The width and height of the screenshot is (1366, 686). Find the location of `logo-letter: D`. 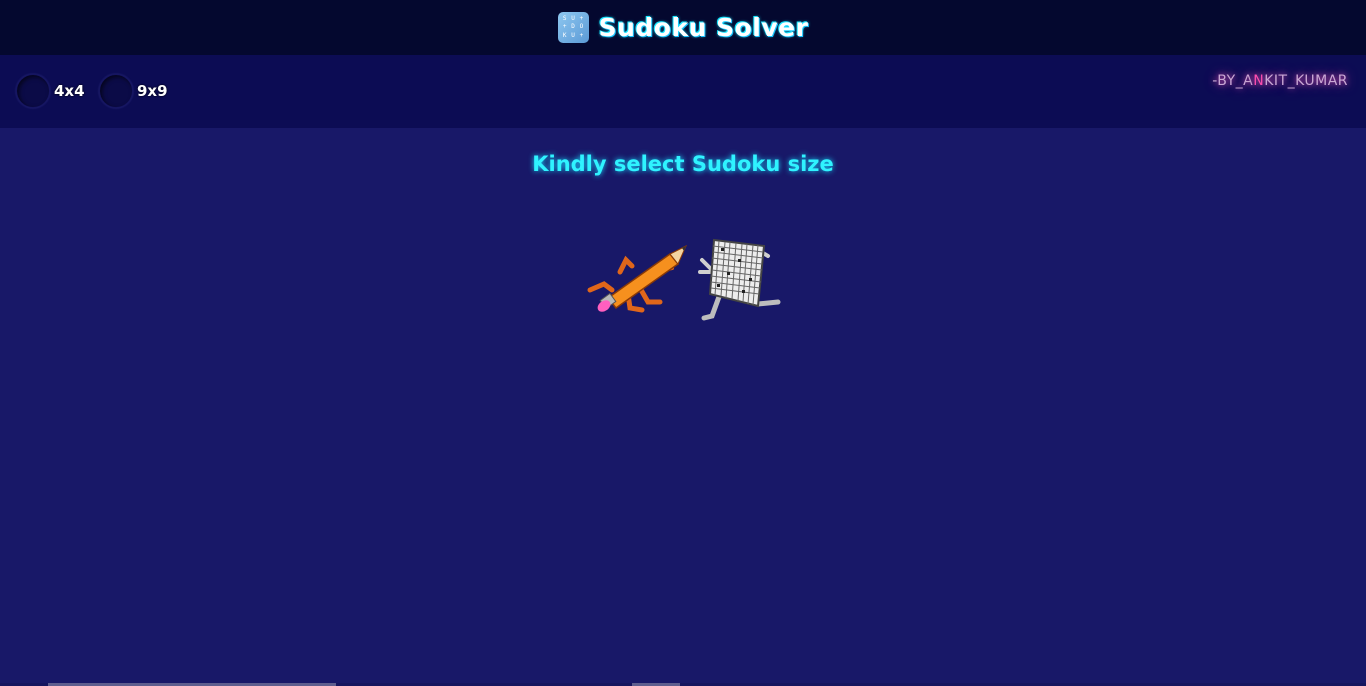

logo-letter: D is located at coordinates (573, 27).